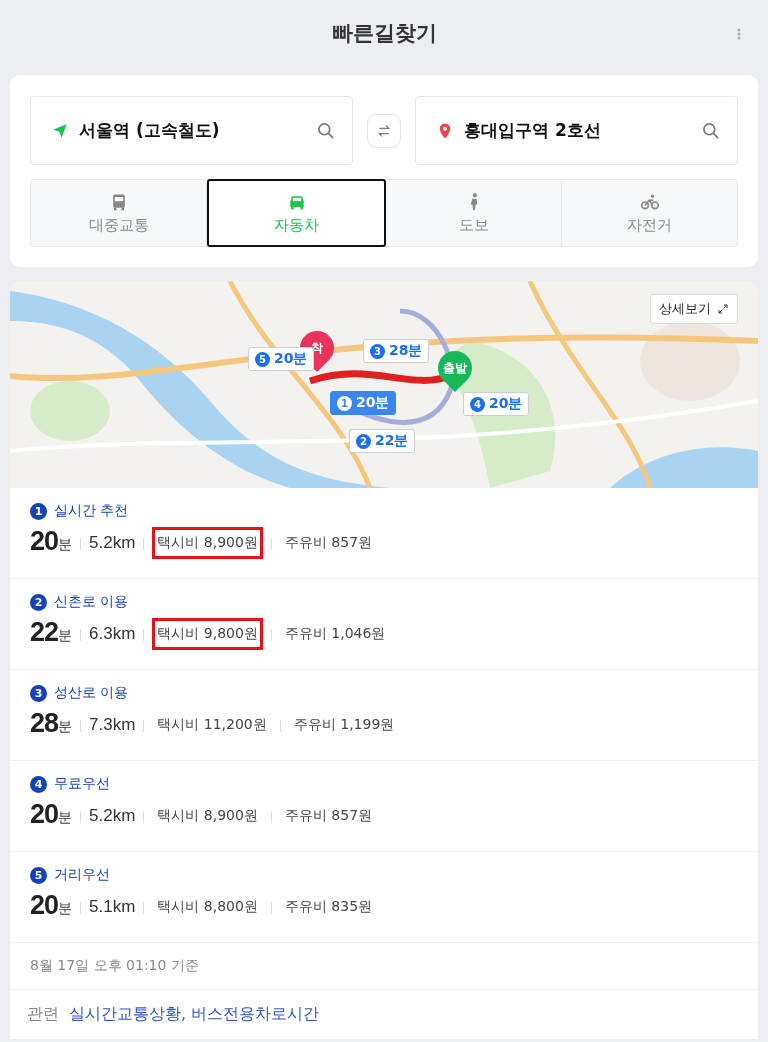 The image size is (768, 1042). I want to click on page-title: 빠른길찾기, so click(384, 33).